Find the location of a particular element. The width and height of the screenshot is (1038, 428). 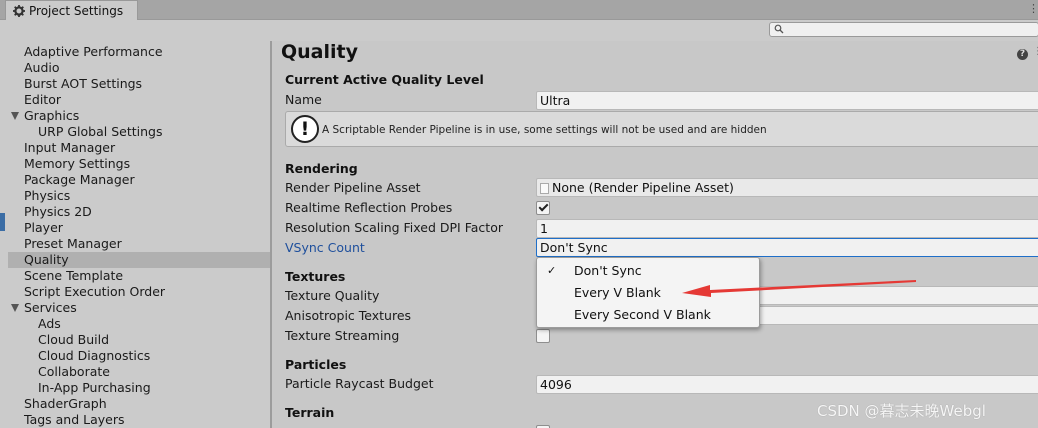

gear-icon is located at coordinates (19, 11).